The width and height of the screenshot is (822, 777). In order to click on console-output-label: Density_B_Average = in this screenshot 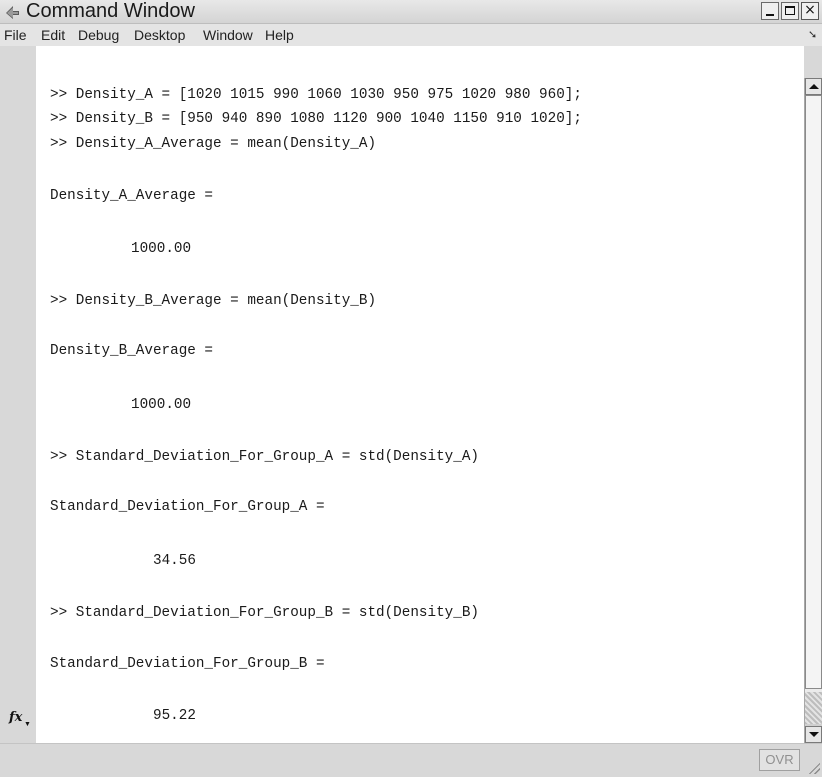, I will do `click(132, 351)`.